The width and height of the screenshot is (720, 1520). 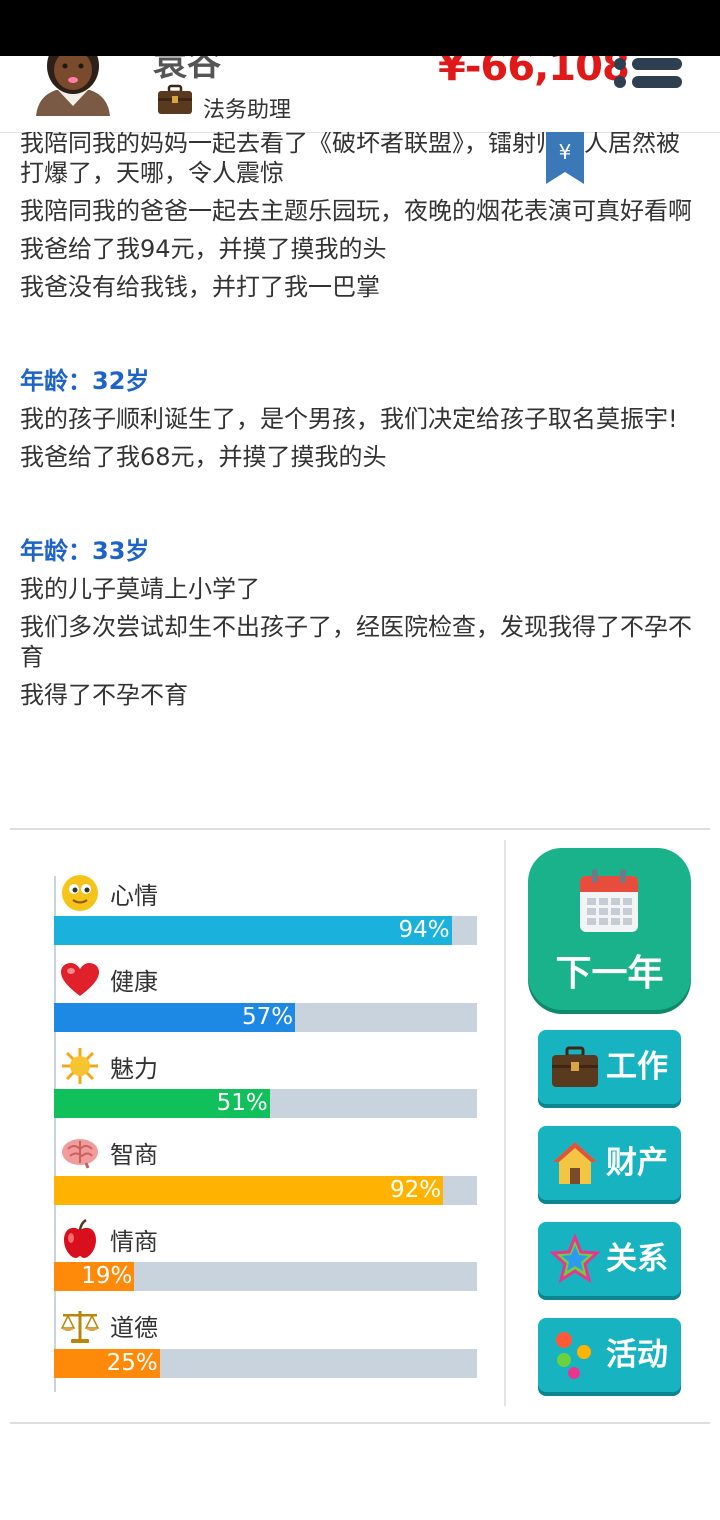 What do you see at coordinates (134, 1068) in the screenshot?
I see `stat-label: 魅力` at bounding box center [134, 1068].